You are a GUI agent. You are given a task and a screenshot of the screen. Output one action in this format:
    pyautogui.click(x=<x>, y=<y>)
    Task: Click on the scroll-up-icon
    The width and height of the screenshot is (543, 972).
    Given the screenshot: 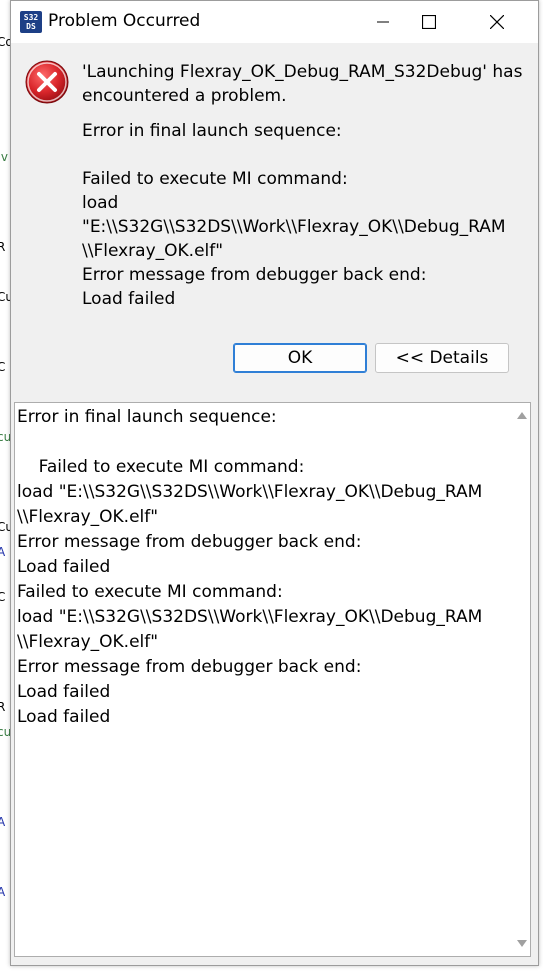 What is the action you would take?
    pyautogui.click(x=522, y=415)
    